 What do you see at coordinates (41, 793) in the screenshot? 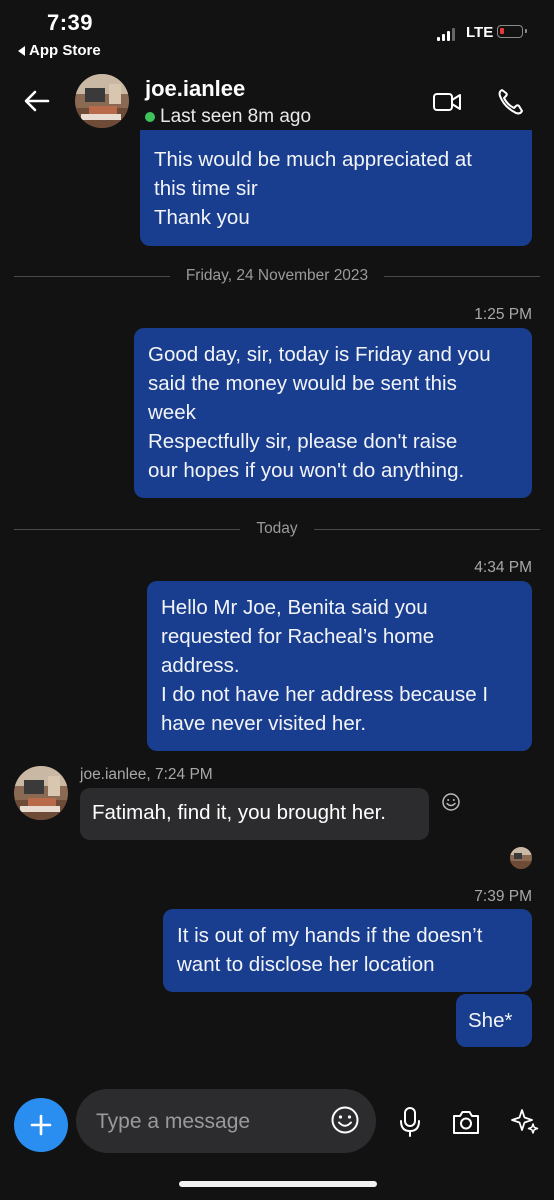
I see `sender-avatar` at bounding box center [41, 793].